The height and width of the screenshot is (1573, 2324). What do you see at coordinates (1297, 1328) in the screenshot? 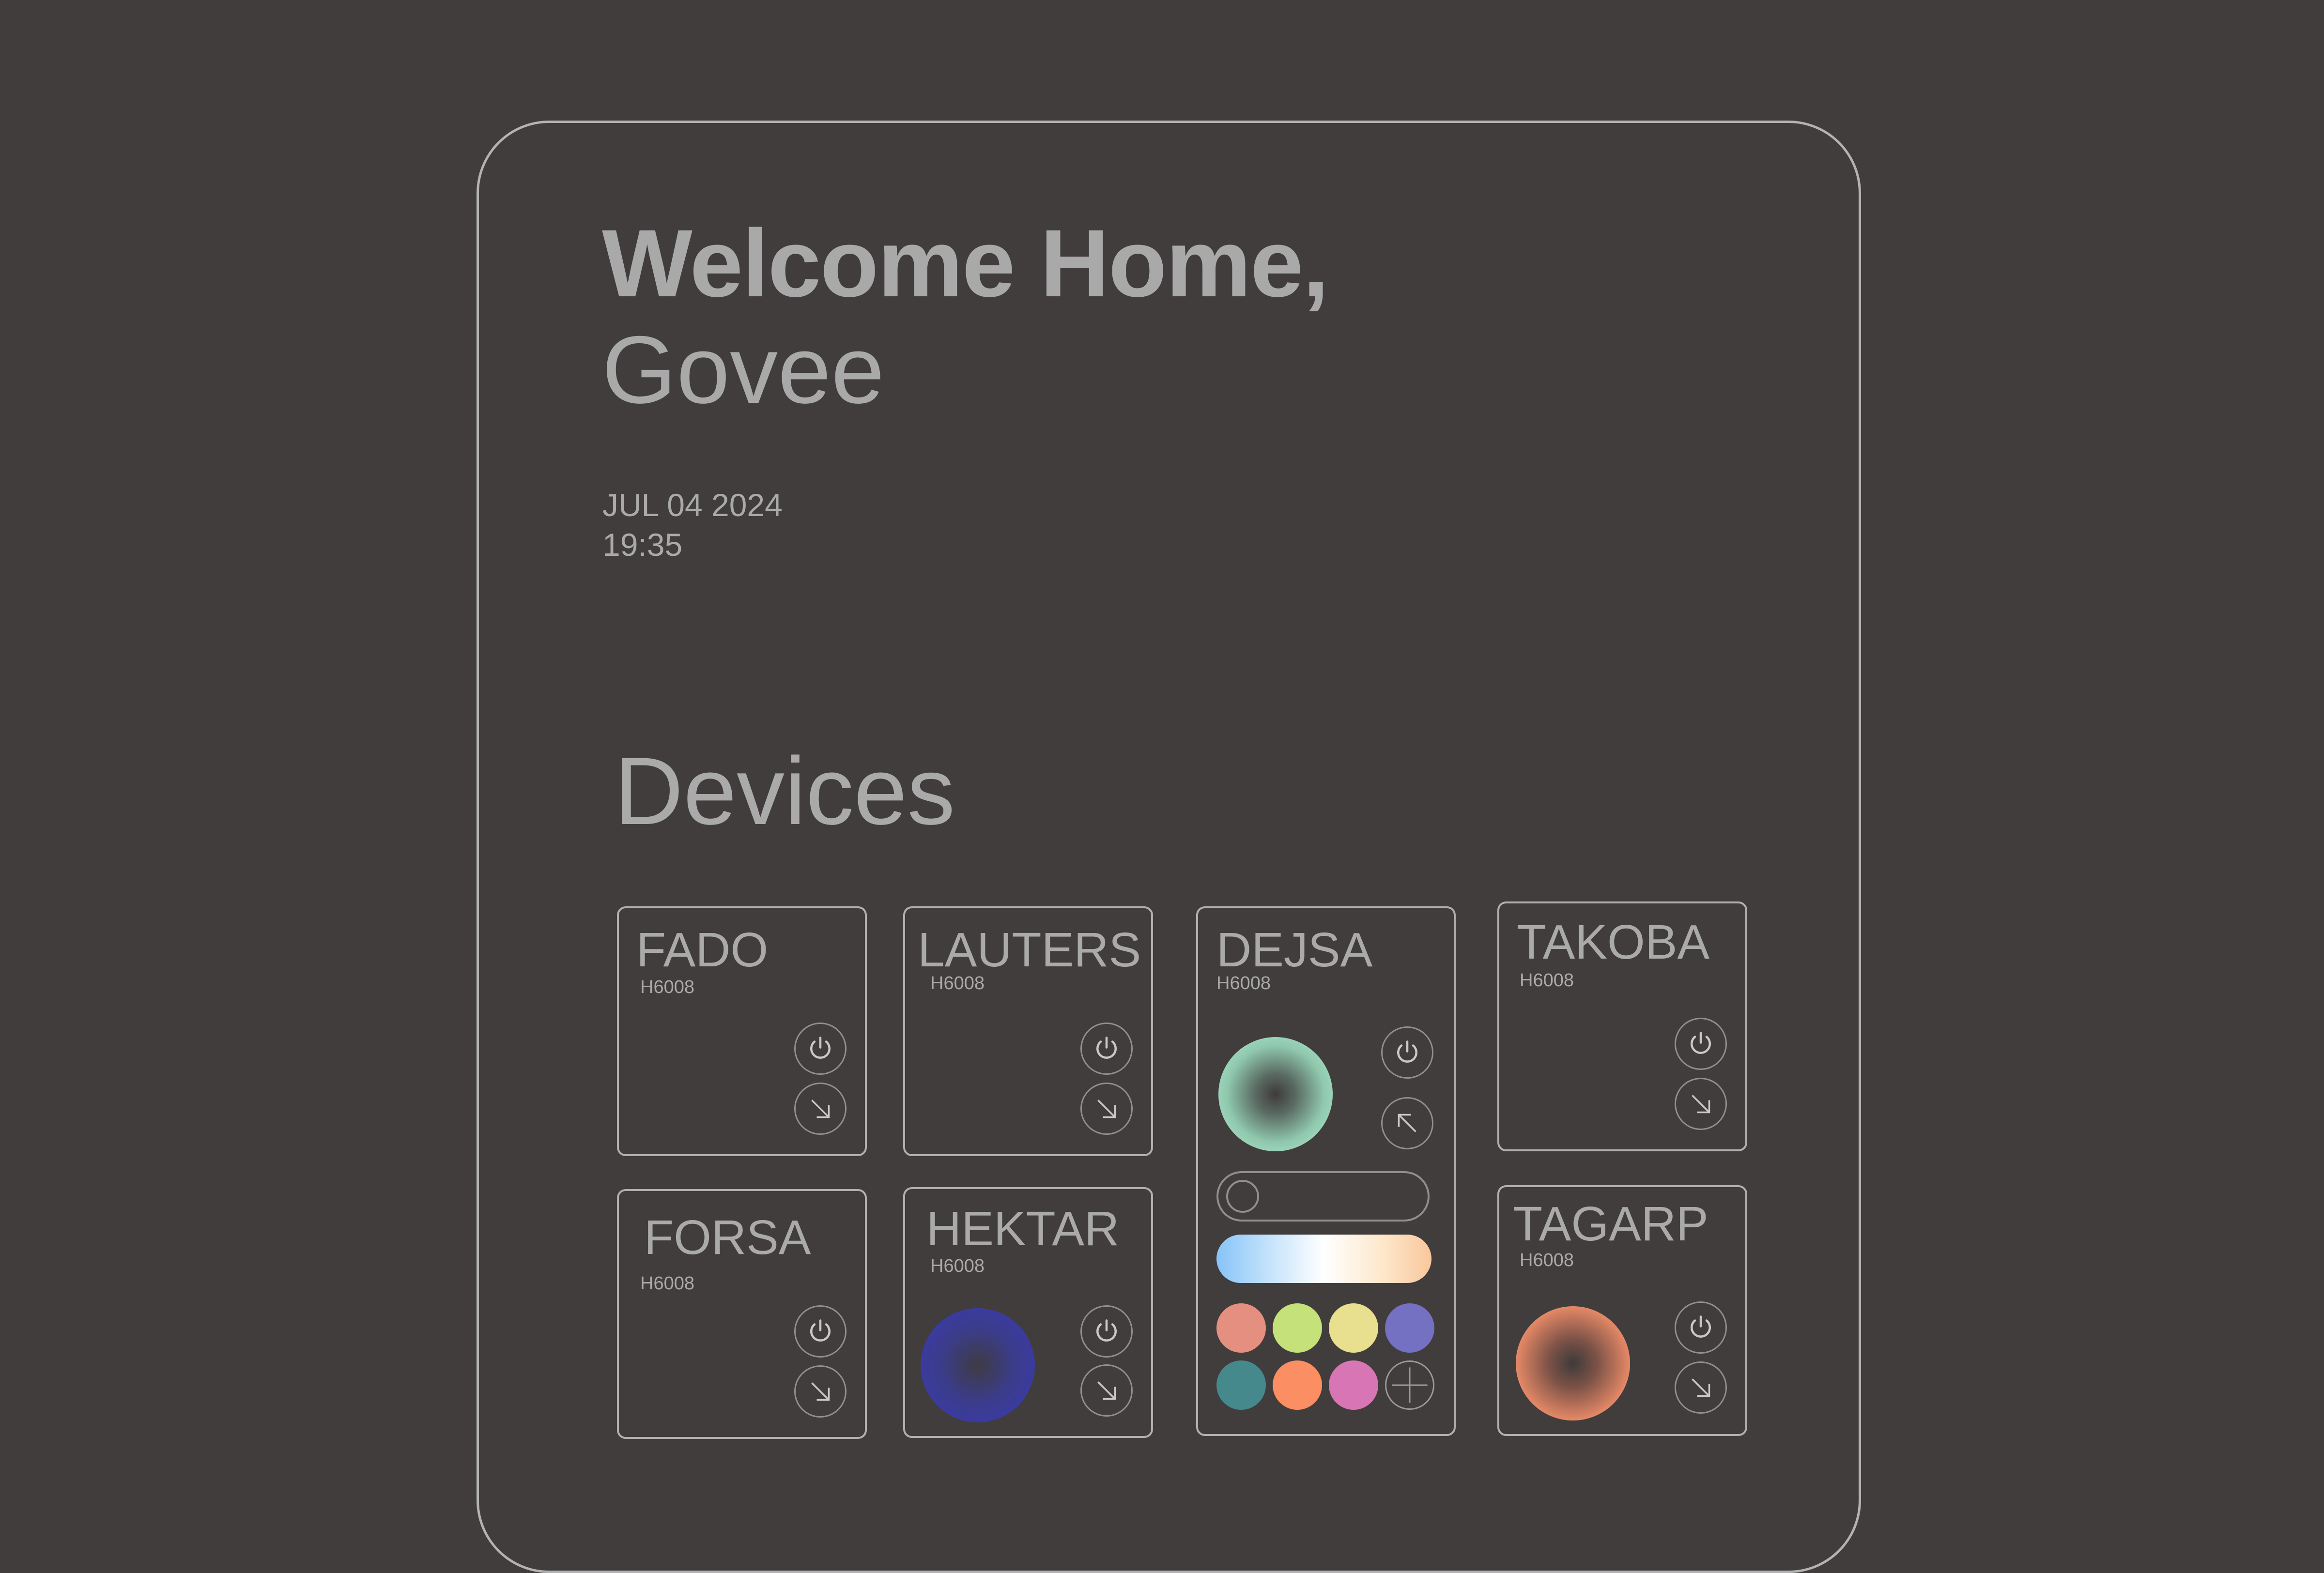
I see `color-swatch-lime` at bounding box center [1297, 1328].